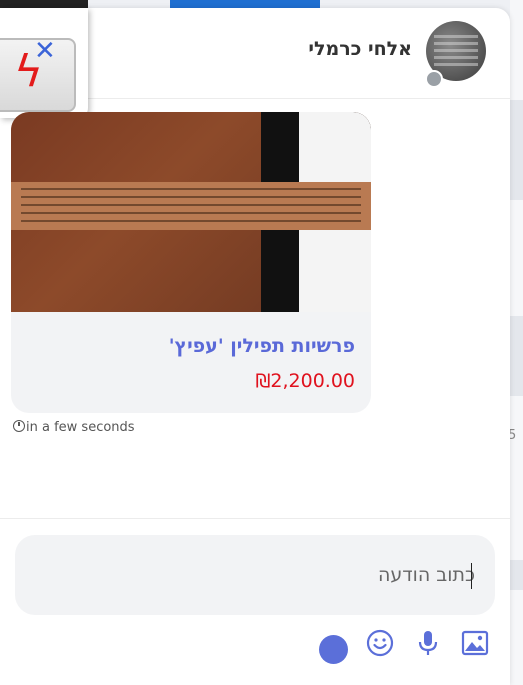 The height and width of the screenshot is (685, 523). What do you see at coordinates (19, 426) in the screenshot?
I see `clock-icon` at bounding box center [19, 426].